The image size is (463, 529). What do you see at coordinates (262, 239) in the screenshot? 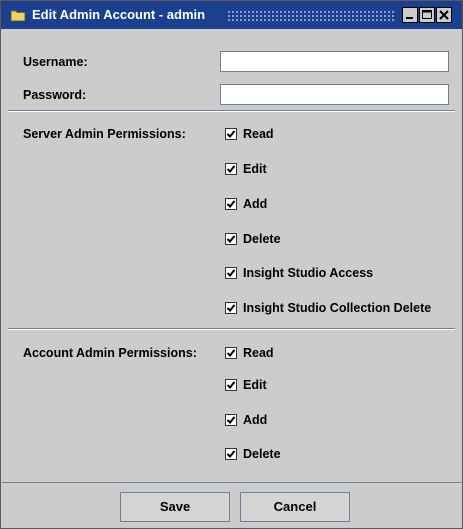
I see `server-delete-label: Delete` at bounding box center [262, 239].